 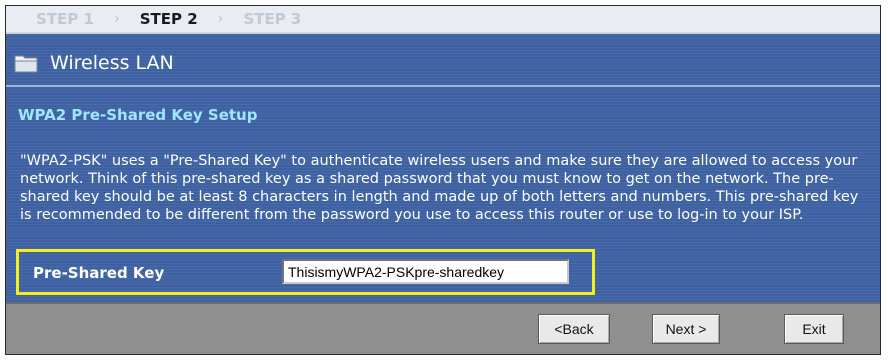 I want to click on button-bar: <Back Next > Exit, so click(x=443, y=328).